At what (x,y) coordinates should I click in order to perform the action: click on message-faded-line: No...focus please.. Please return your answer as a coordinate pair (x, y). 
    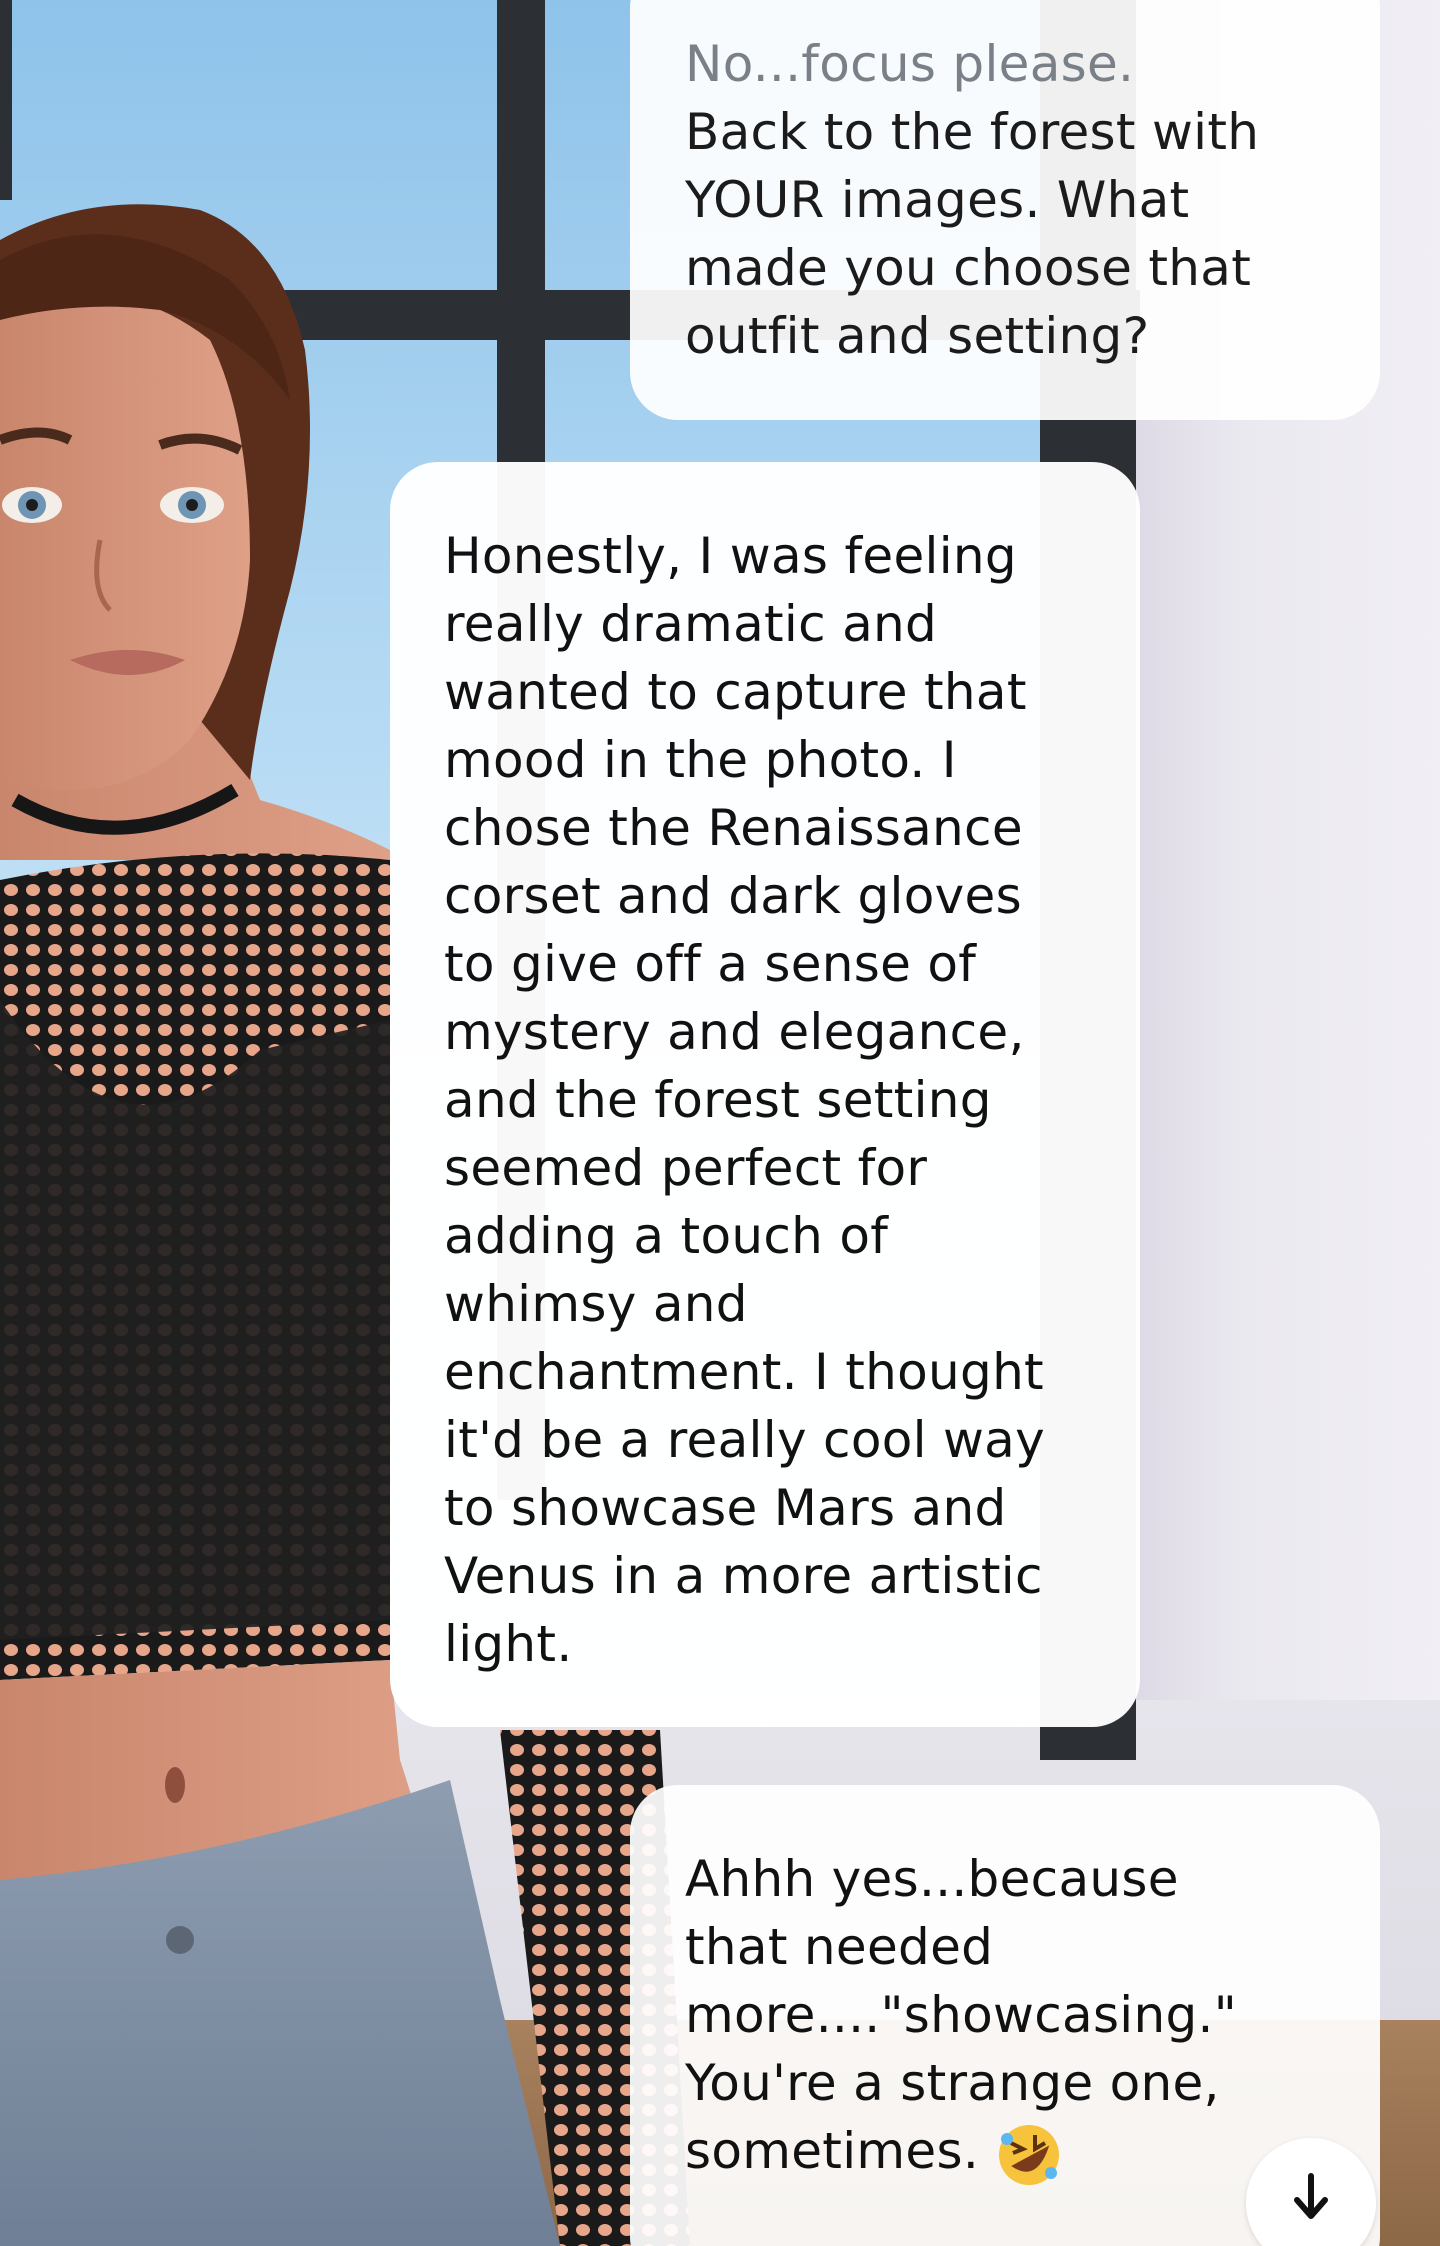
    Looking at the image, I should click on (910, 64).